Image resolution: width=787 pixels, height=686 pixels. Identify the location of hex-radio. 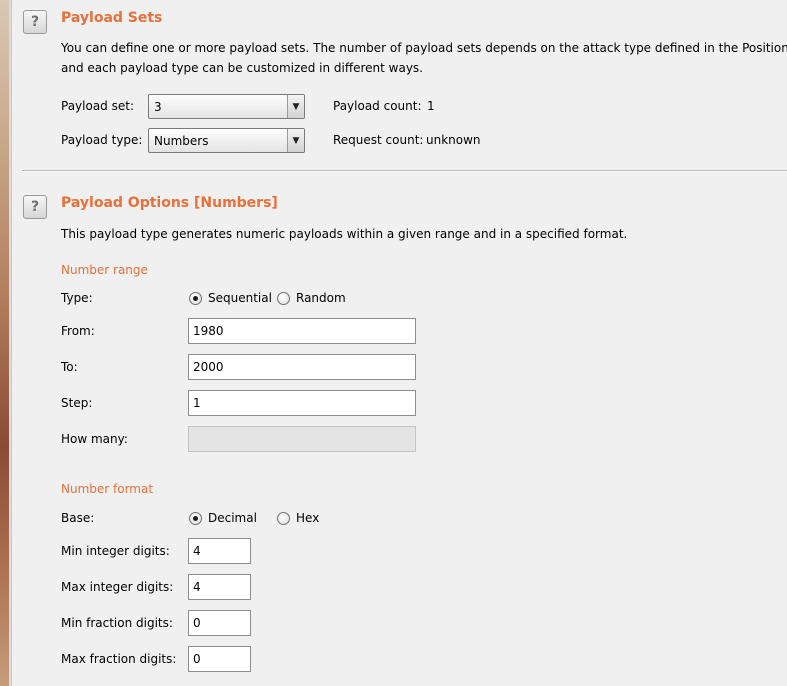
(283, 518).